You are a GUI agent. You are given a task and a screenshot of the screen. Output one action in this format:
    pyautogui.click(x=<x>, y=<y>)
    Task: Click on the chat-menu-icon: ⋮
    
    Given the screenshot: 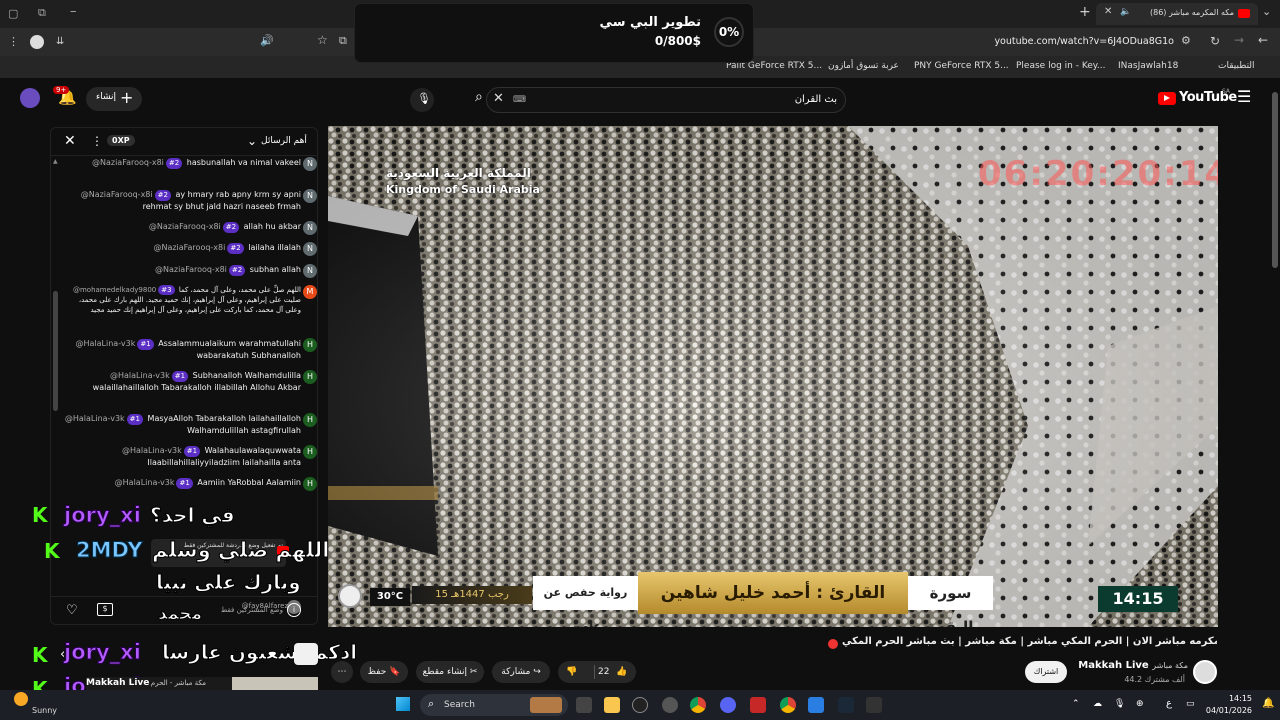 What is the action you would take?
    pyautogui.click(x=97, y=141)
    